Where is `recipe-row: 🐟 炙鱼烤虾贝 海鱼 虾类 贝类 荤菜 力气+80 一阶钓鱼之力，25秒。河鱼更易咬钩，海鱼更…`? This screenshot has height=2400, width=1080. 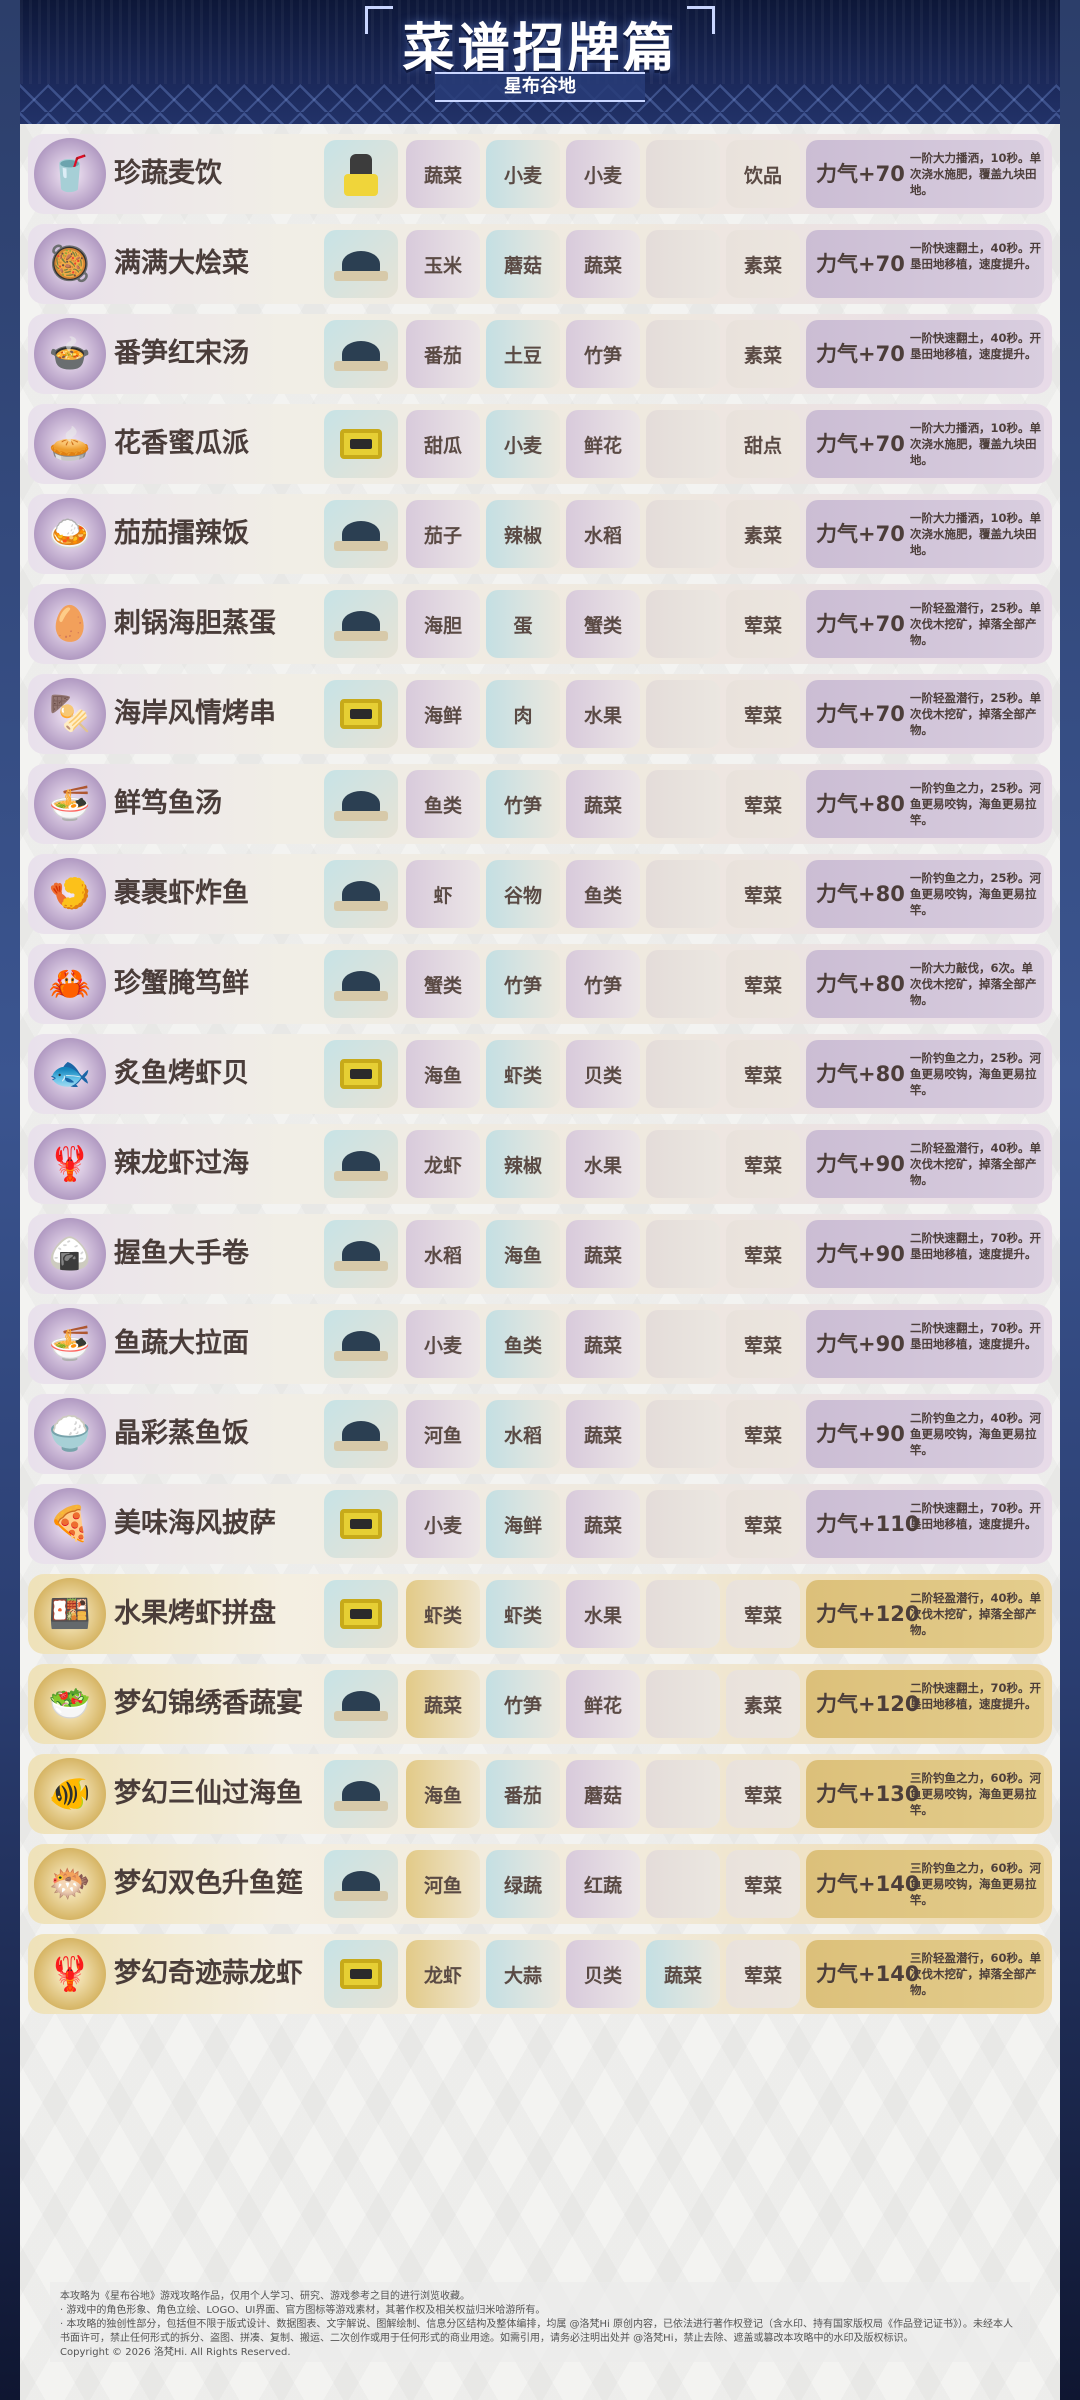 recipe-row: 🐟 炙鱼烤虾贝 海鱼 虾类 贝类 荤菜 力气+80 一阶钓鱼之力，25秒。河鱼更易咬钩，海鱼更… is located at coordinates (540, 1074).